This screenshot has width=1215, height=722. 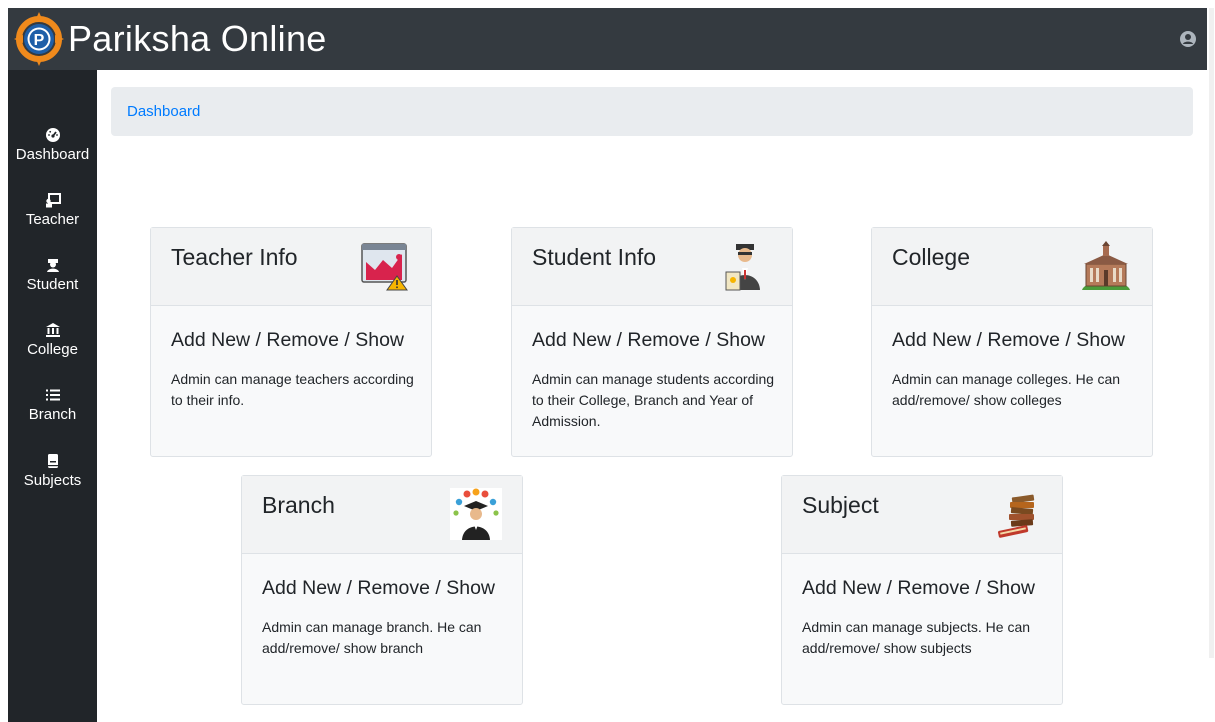 What do you see at coordinates (52, 275) in the screenshot?
I see `sidebar-item-student: Student` at bounding box center [52, 275].